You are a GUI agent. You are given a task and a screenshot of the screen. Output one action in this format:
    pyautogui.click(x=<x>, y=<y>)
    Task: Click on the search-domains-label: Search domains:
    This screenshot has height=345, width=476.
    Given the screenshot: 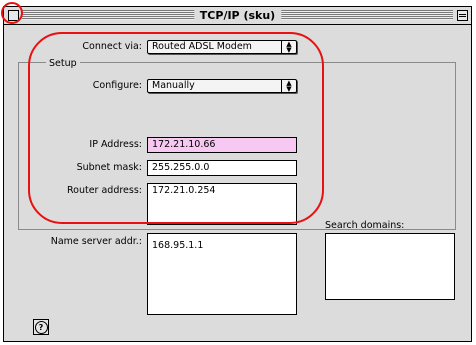 What is the action you would take?
    pyautogui.click(x=365, y=225)
    